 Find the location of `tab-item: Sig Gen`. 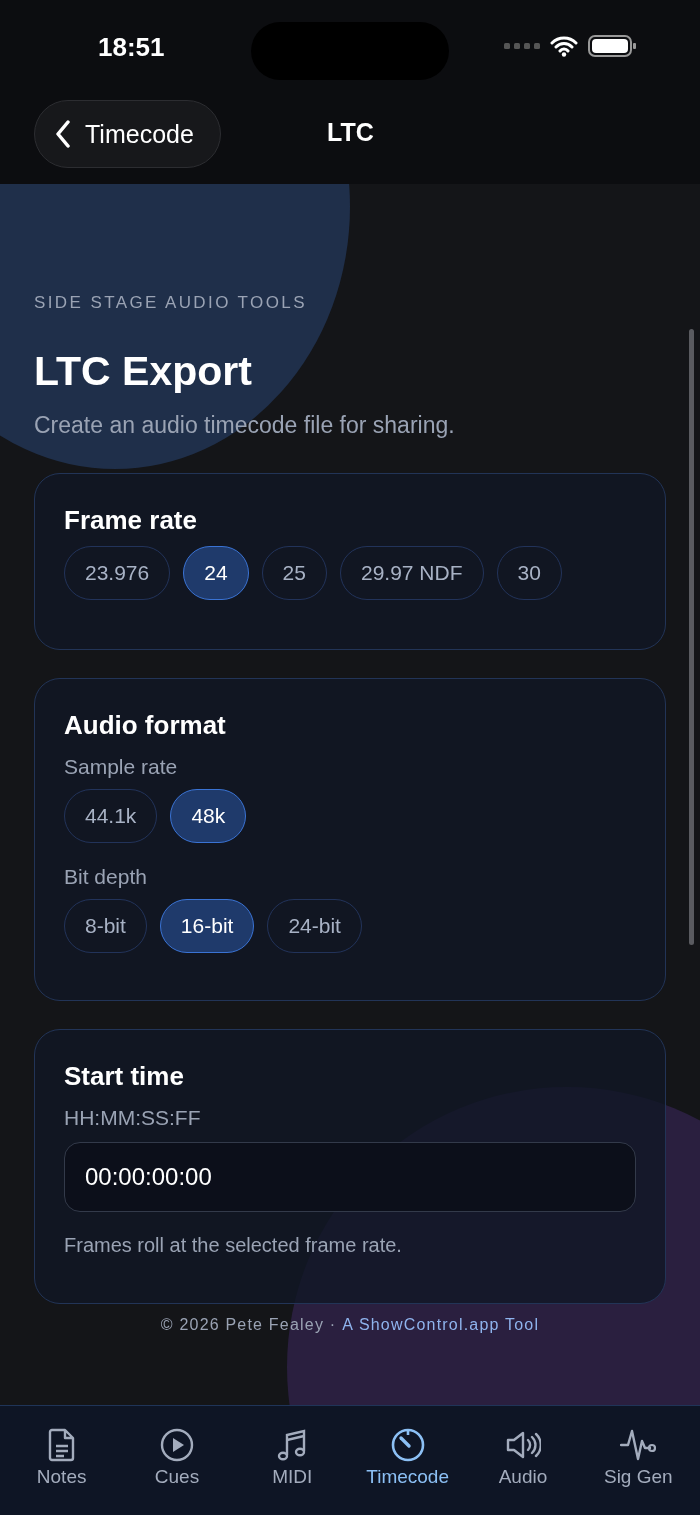

tab-item: Sig Gen is located at coordinates (638, 1460).